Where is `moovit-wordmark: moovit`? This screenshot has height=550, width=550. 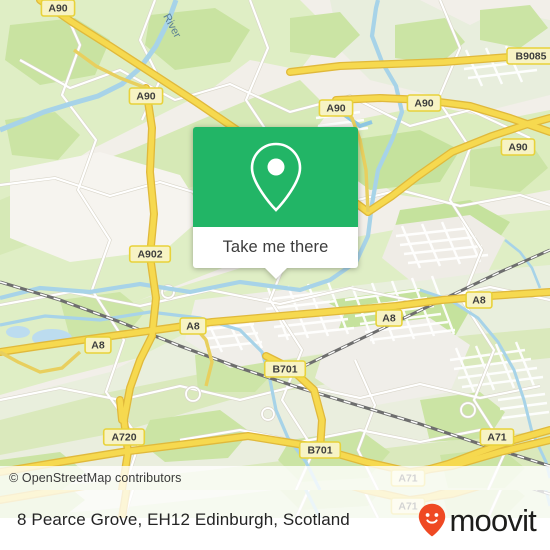
moovit-wordmark: moovit is located at coordinates (492, 520).